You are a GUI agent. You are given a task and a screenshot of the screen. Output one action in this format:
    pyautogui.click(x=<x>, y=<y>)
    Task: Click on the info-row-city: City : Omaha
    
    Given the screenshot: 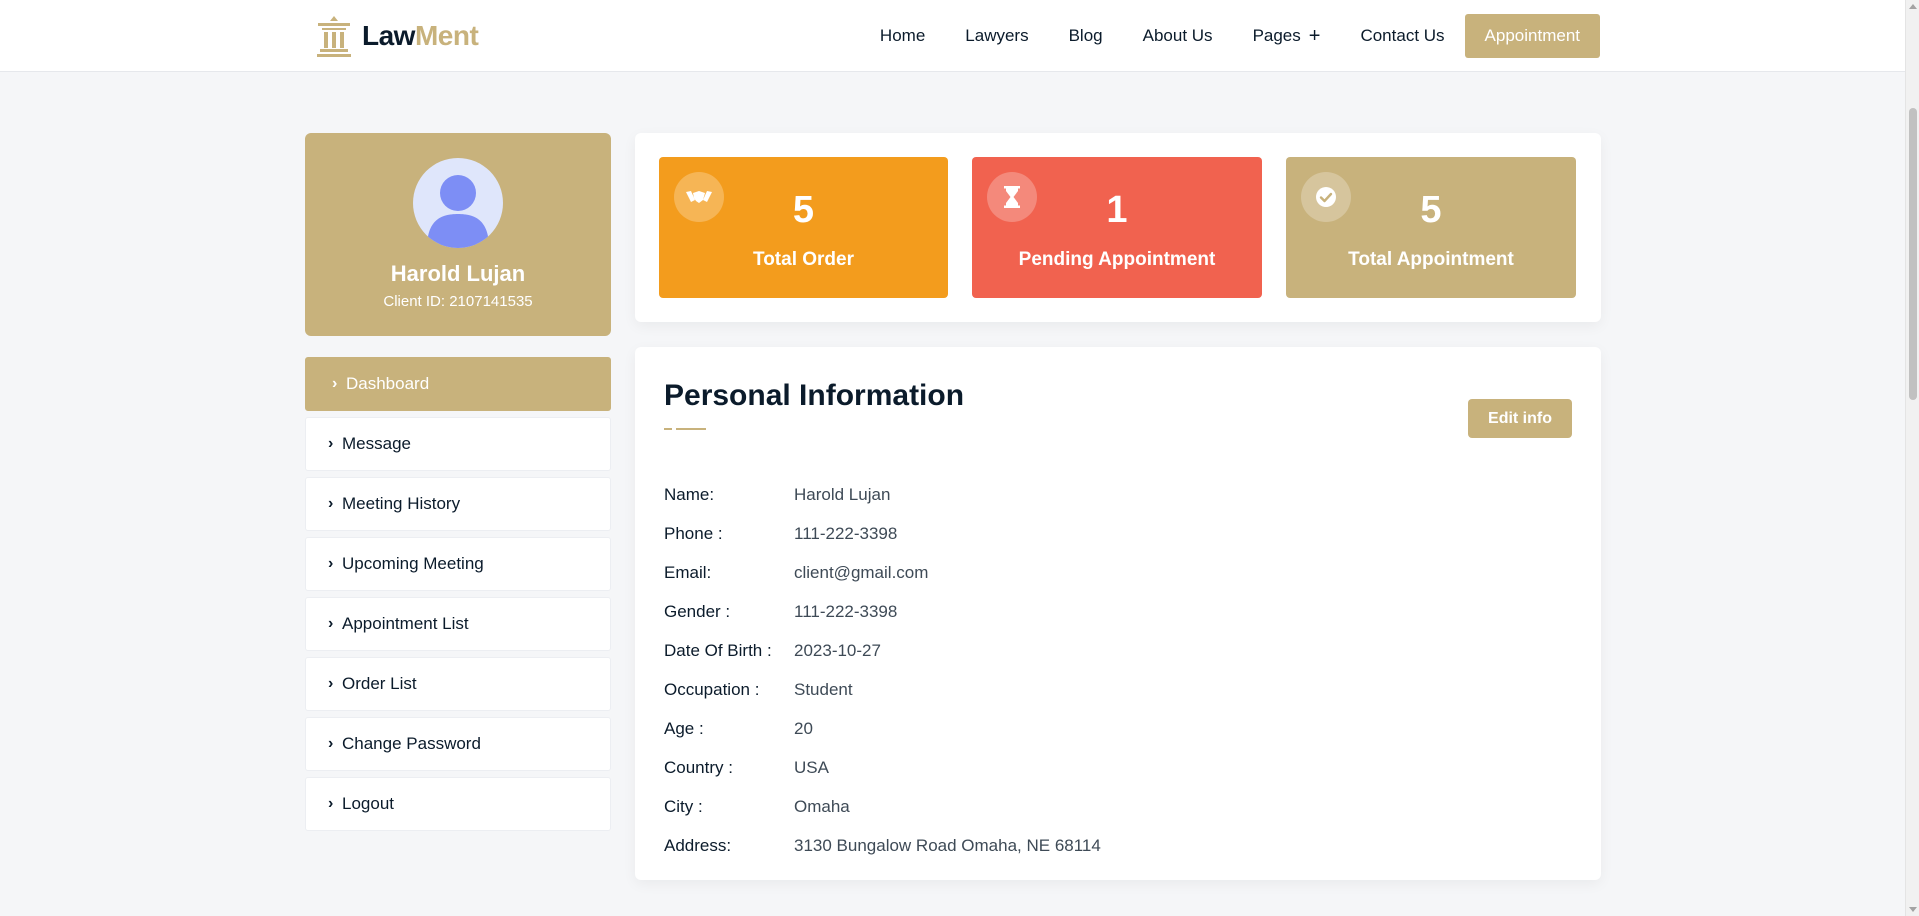 What is the action you would take?
    pyautogui.click(x=882, y=806)
    